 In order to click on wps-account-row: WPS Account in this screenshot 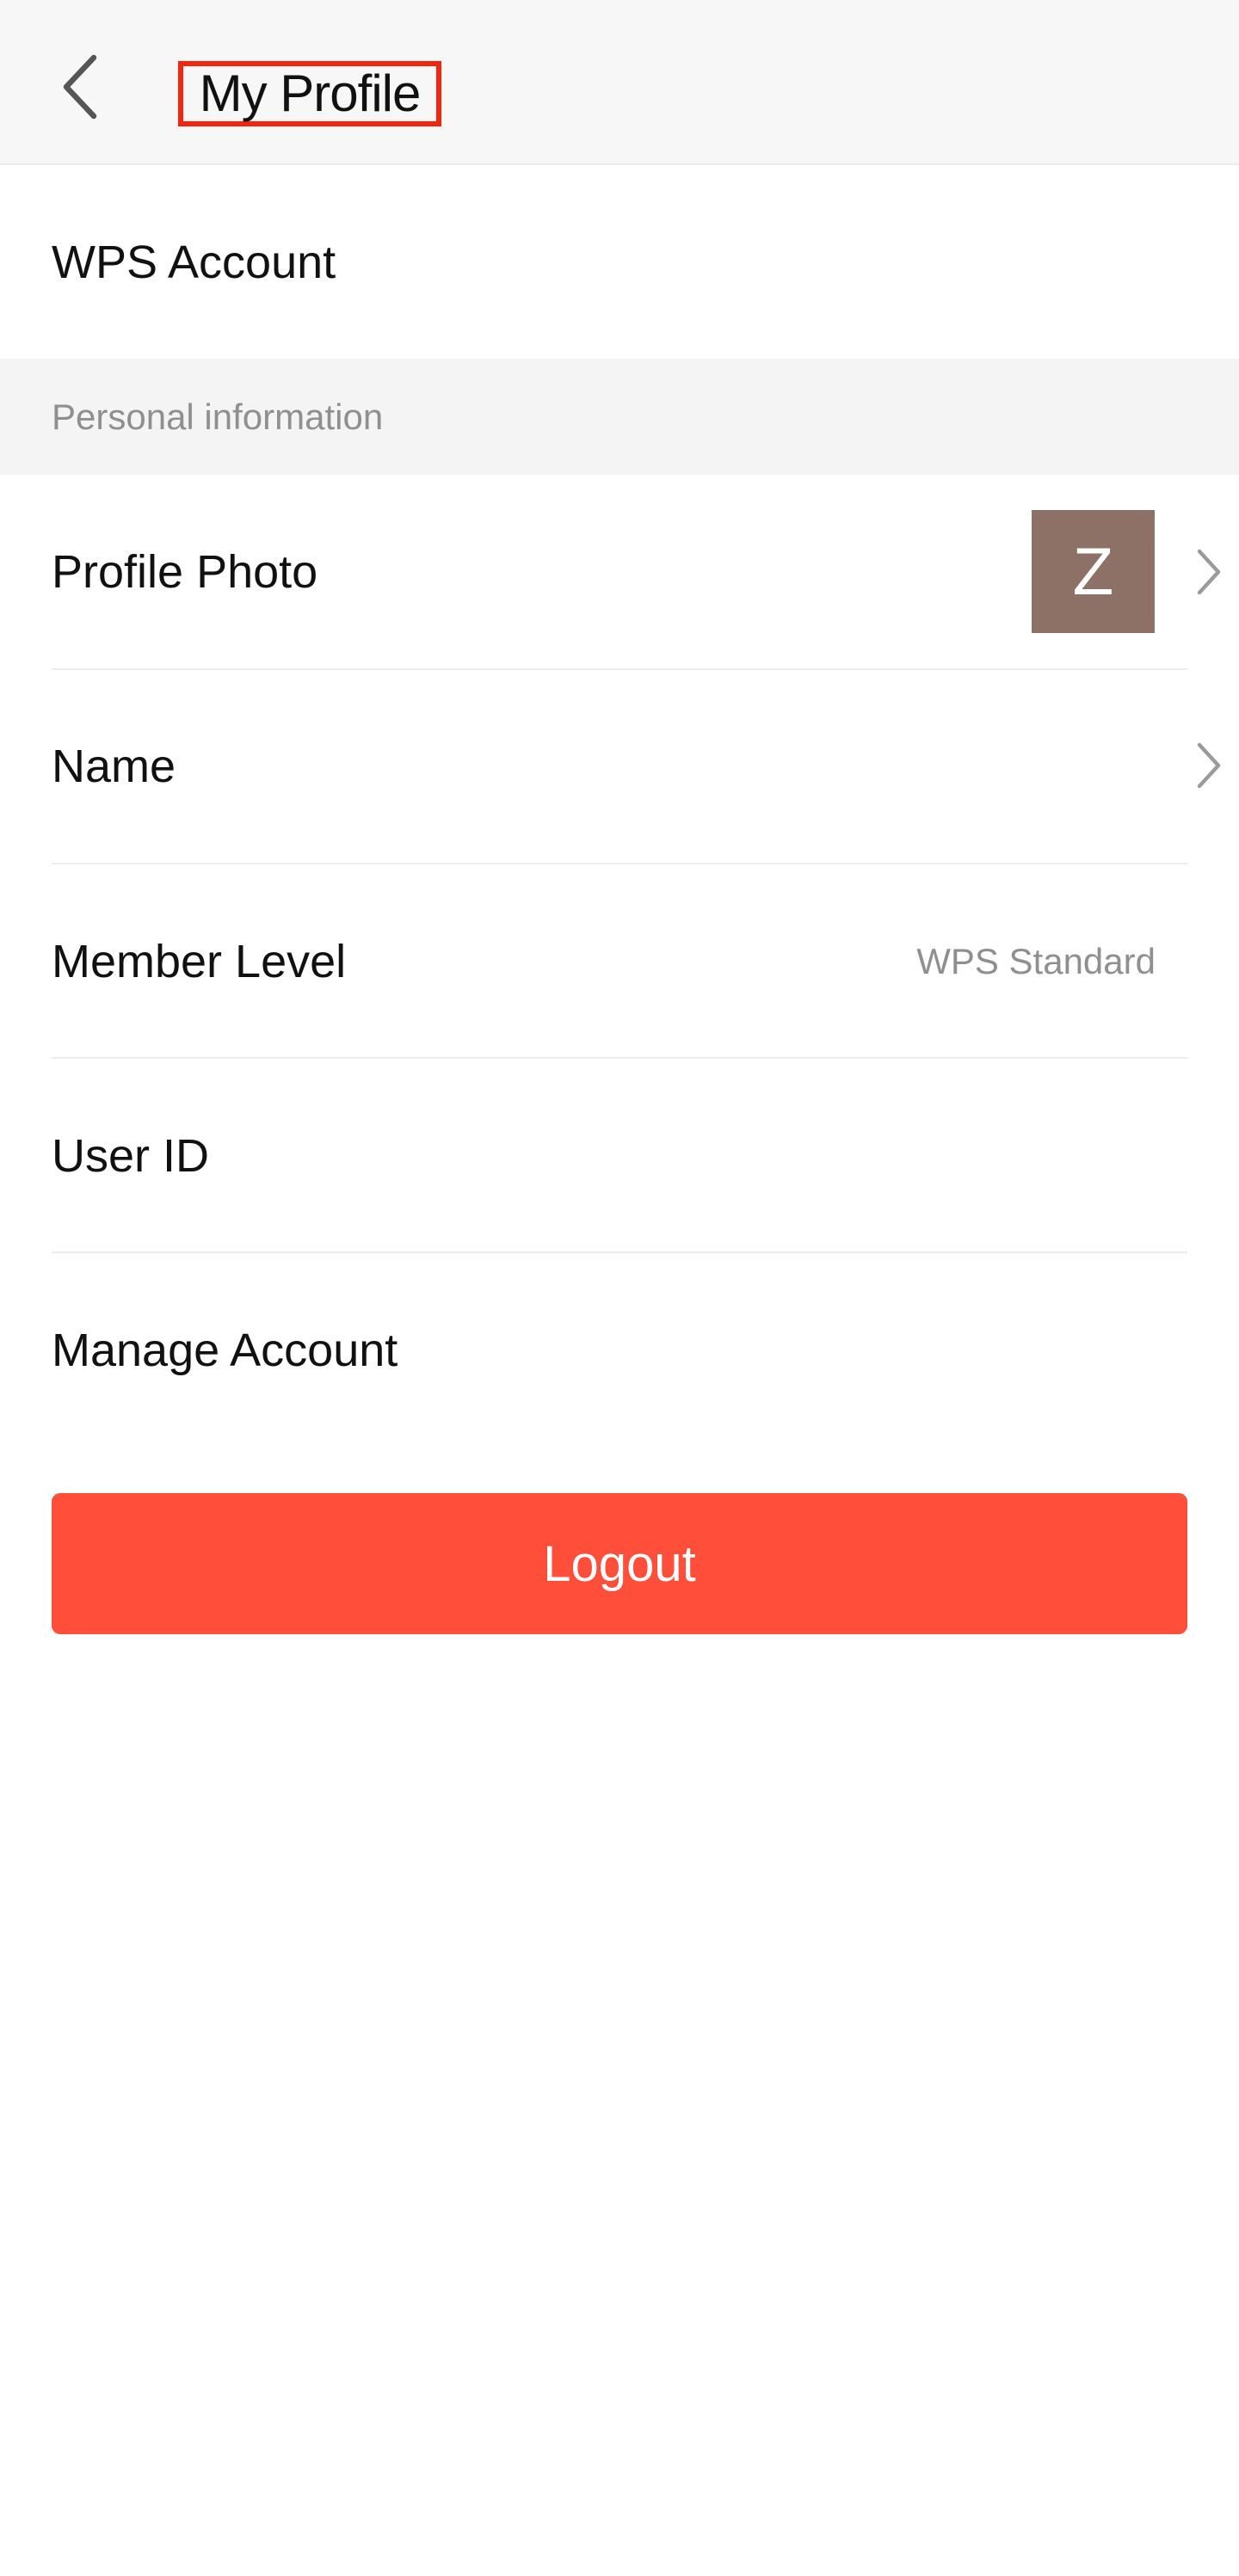, I will do `click(619, 262)`.